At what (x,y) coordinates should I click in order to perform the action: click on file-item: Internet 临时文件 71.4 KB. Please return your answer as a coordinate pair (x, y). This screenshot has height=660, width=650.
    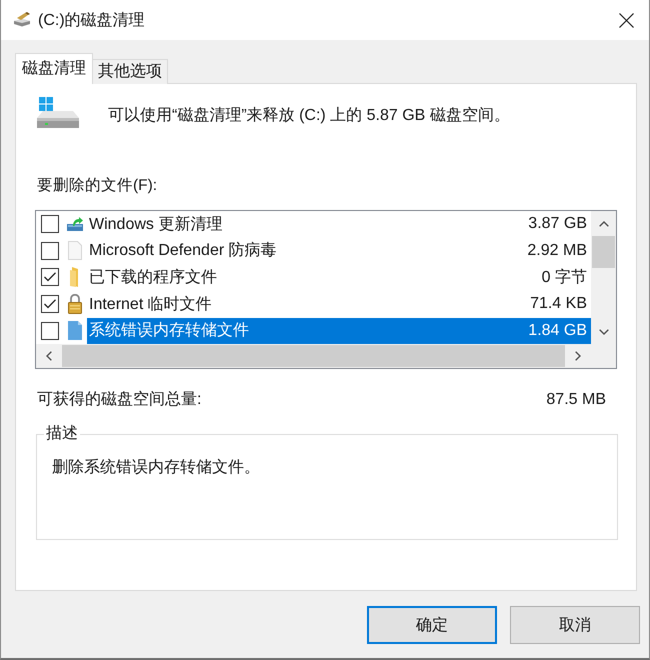
    Looking at the image, I should click on (339, 304).